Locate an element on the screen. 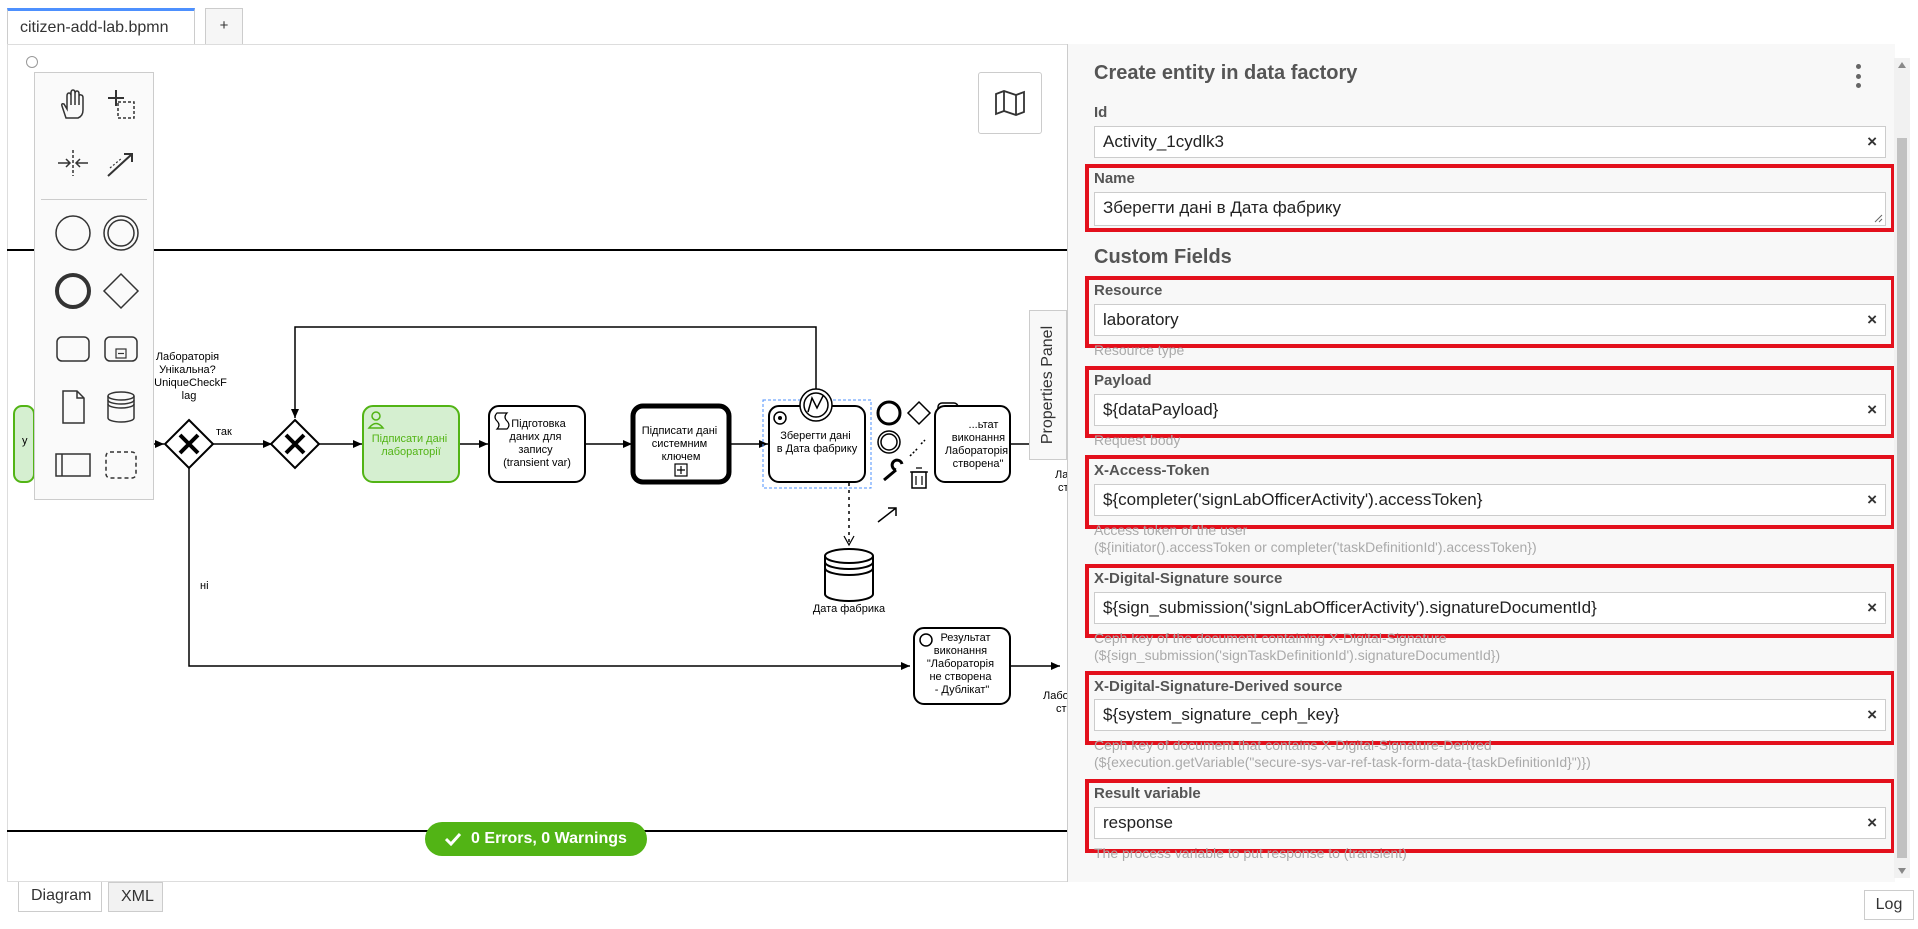  properties-panel-toggle-label: Properties Panel is located at coordinates (1048, 385).